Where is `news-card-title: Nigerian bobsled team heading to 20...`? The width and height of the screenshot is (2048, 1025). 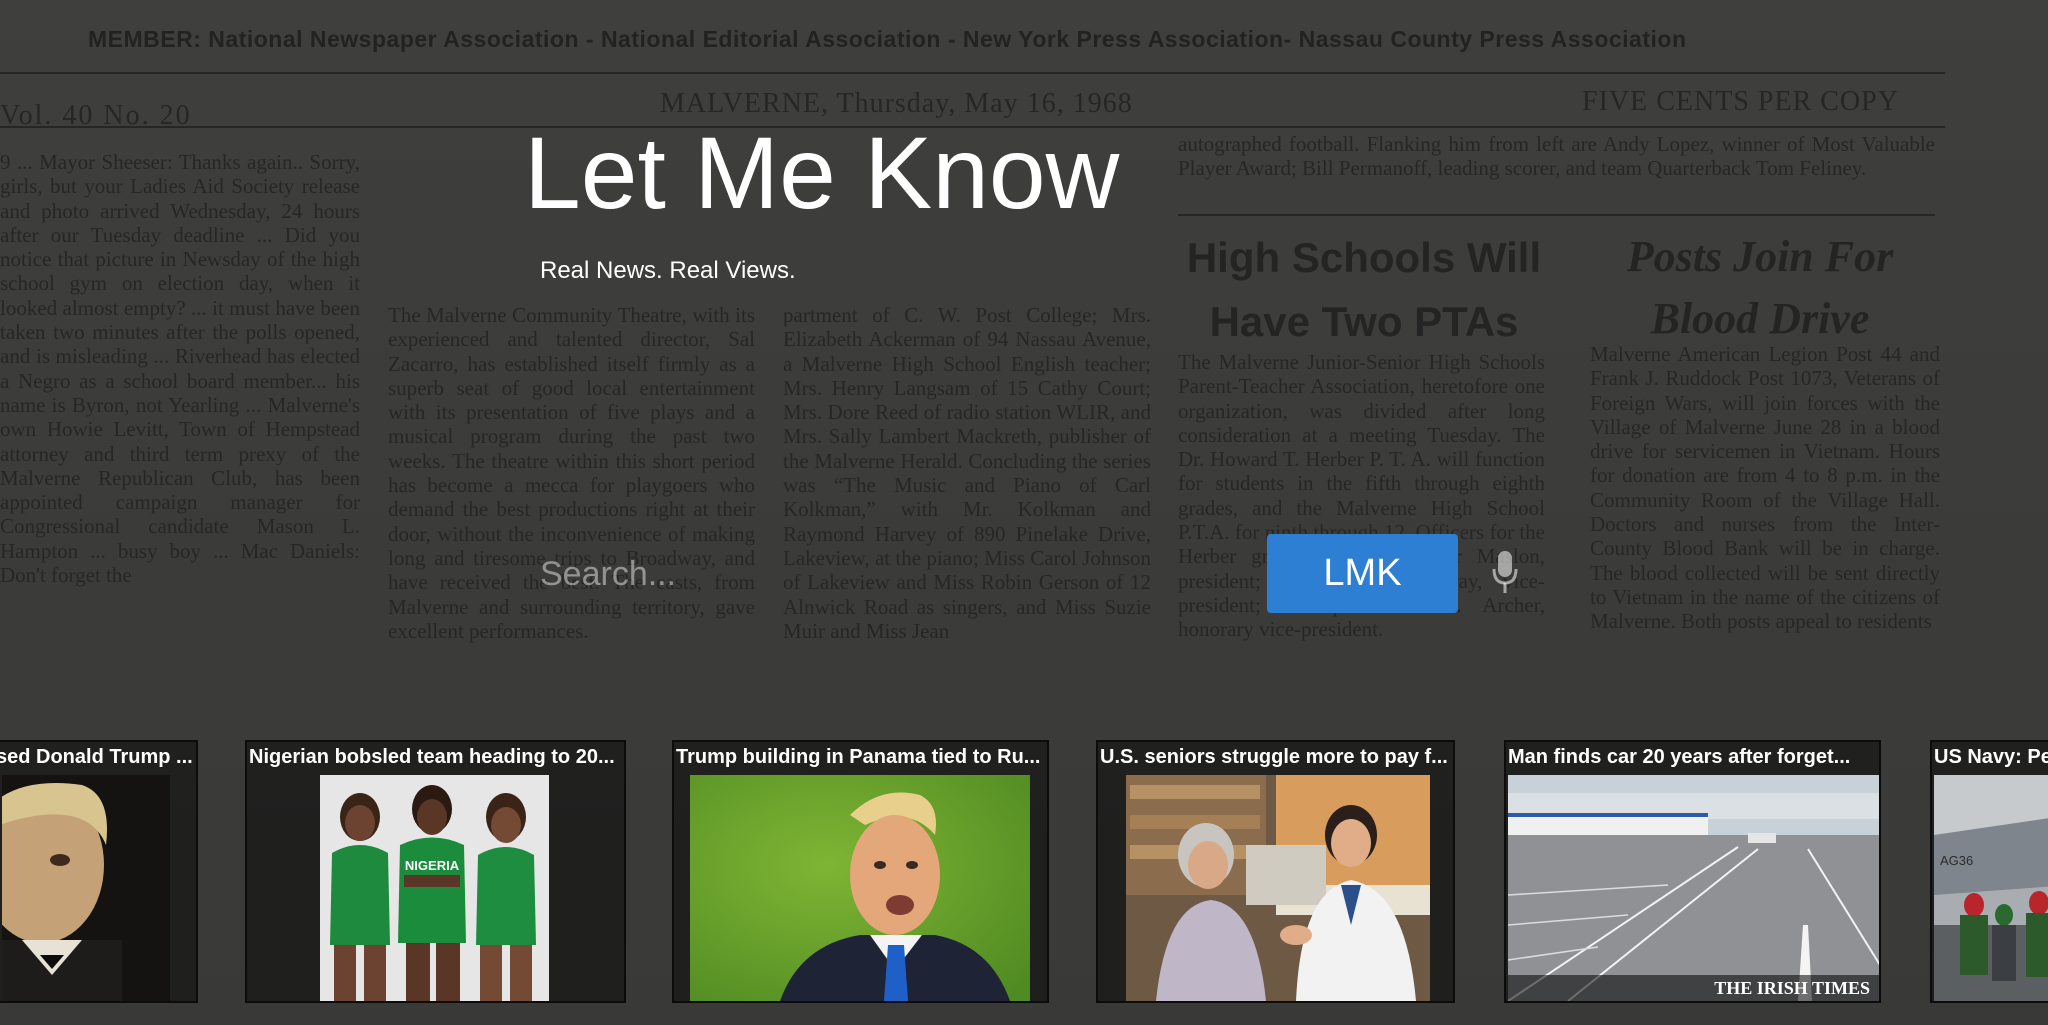 news-card-title: Nigerian bobsled team heading to 20... is located at coordinates (435, 760).